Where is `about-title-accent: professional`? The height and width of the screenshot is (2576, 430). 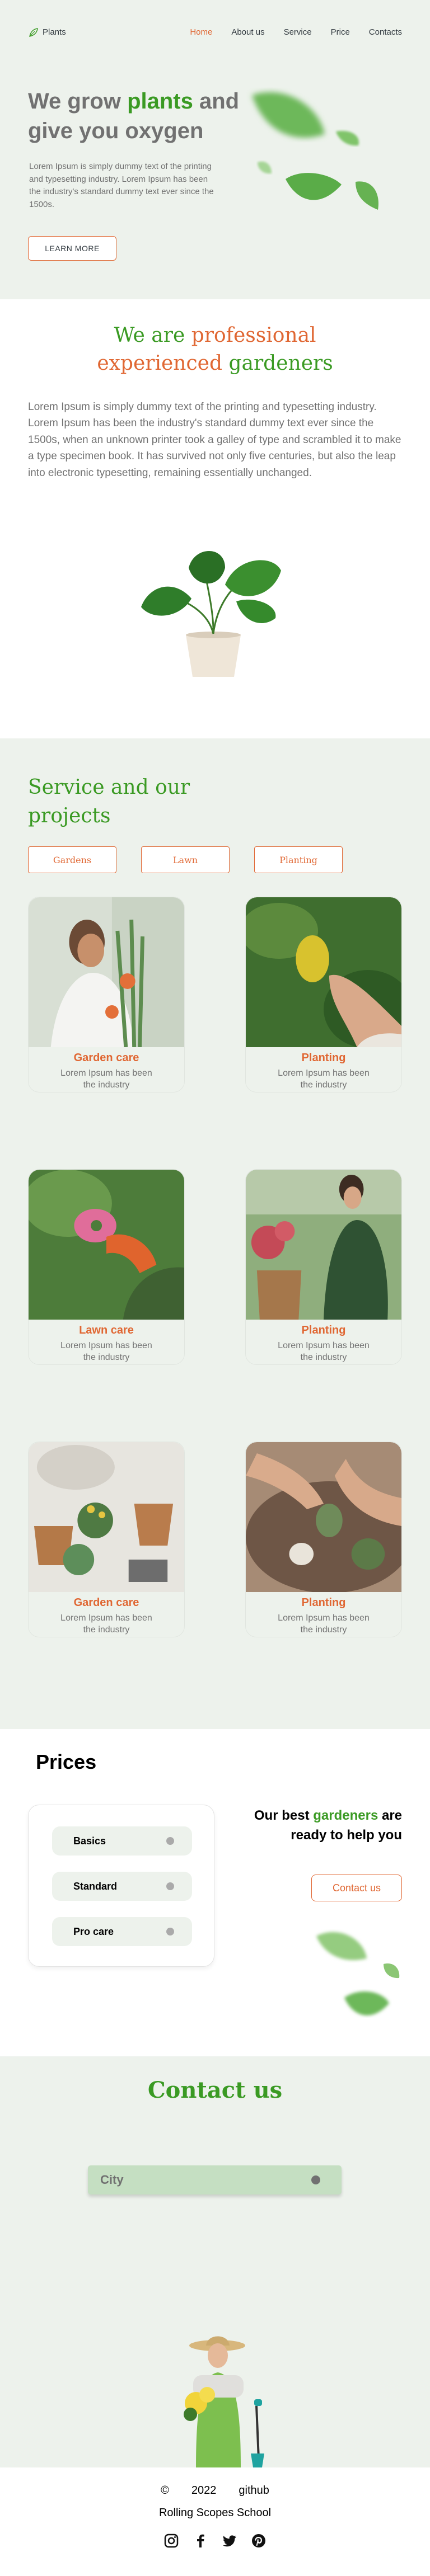
about-title-accent: professional is located at coordinates (253, 335).